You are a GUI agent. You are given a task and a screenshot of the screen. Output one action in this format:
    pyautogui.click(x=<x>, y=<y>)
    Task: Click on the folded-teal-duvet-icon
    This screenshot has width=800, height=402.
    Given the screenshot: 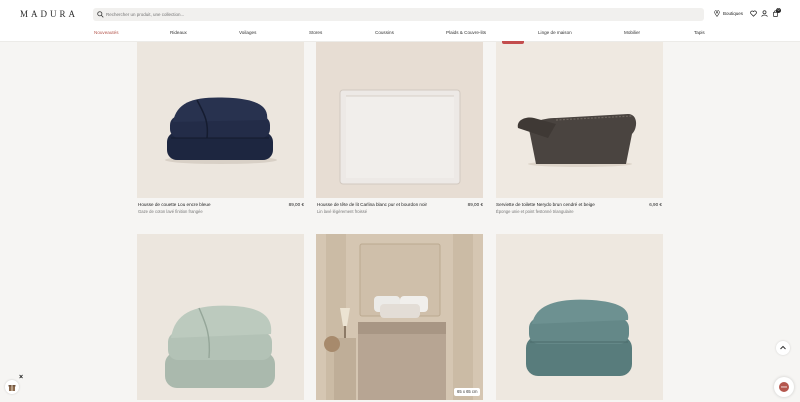 What is the action you would take?
    pyautogui.click(x=579, y=337)
    